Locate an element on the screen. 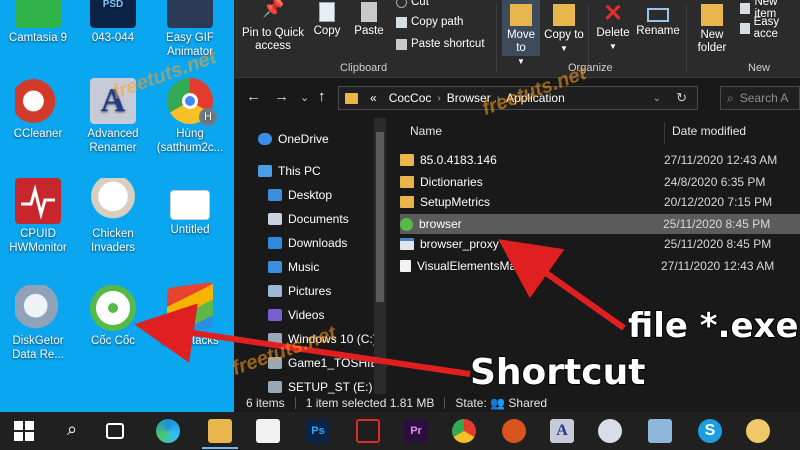 This screenshot has height=450, width=800. up-arrow-icon: ↑ is located at coordinates (322, 96).